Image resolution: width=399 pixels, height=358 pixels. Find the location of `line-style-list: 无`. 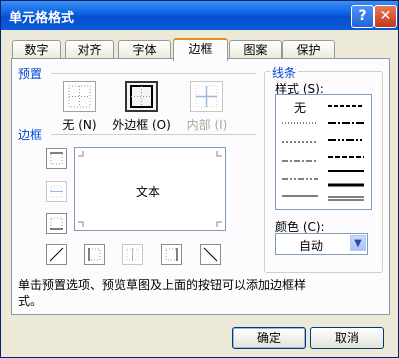

line-style-list: 无 is located at coordinates (323, 152).